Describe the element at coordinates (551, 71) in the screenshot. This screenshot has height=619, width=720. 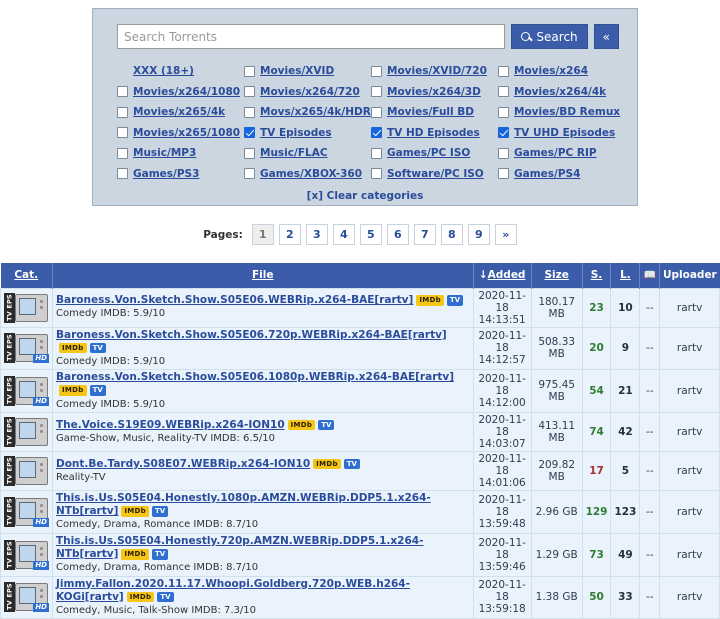
I see `category-link: Movies/x264` at that location.